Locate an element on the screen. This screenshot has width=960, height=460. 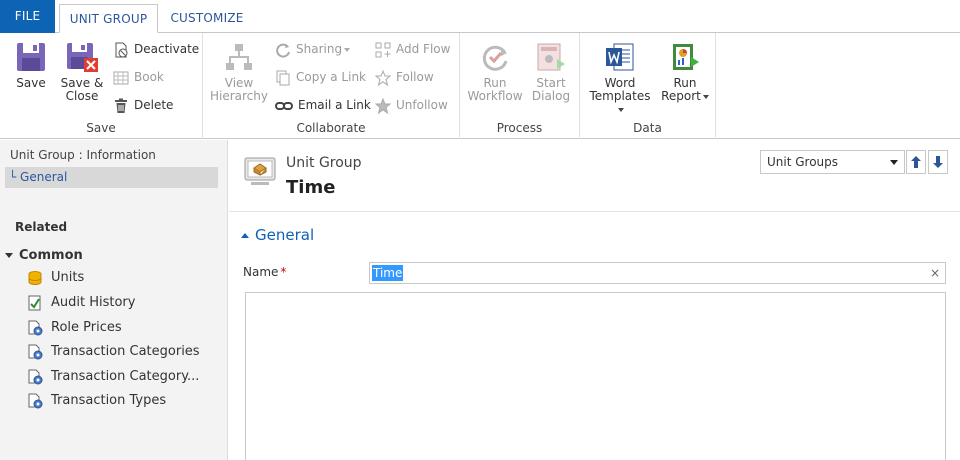
run-report-button: Run Report is located at coordinates (685, 72).